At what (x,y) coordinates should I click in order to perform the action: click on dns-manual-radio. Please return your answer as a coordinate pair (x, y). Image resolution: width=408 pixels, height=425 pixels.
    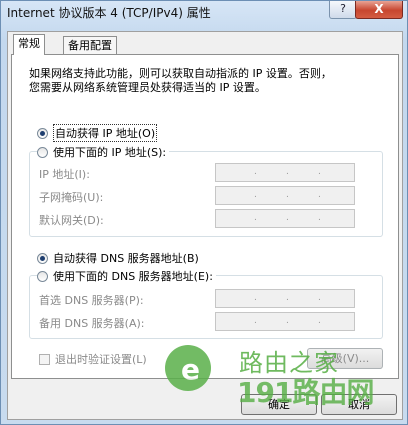
    Looking at the image, I should click on (42, 276).